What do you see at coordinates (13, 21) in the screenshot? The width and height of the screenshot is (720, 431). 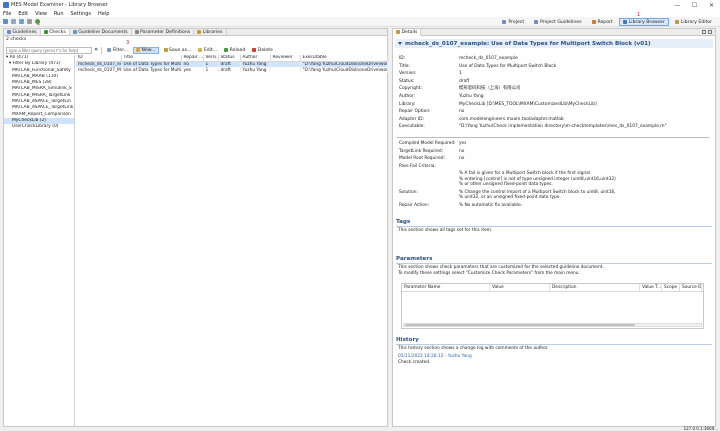 I see `open-icon` at bounding box center [13, 21].